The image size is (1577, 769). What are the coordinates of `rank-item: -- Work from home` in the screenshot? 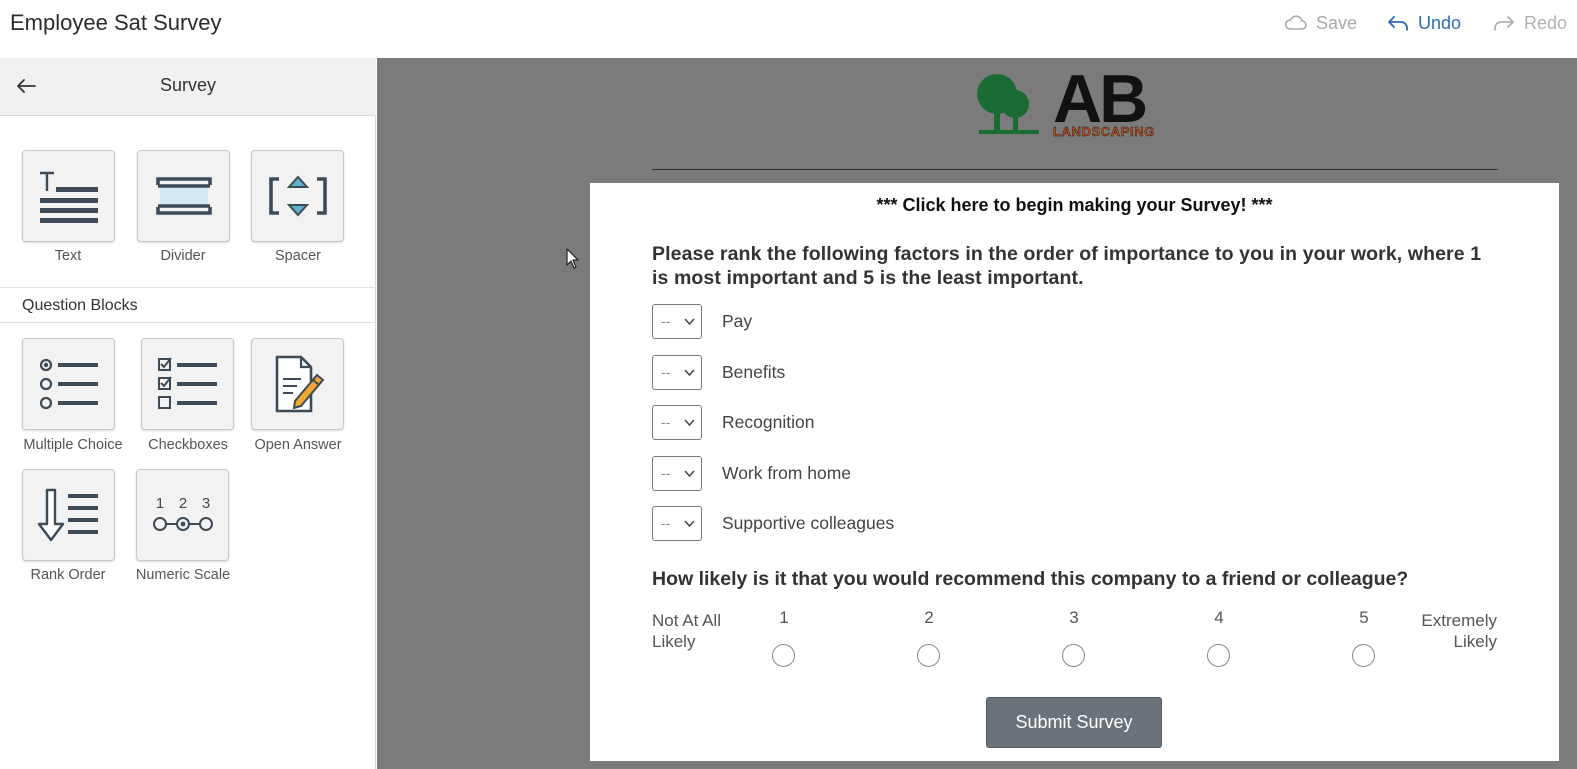 It's located at (751, 473).